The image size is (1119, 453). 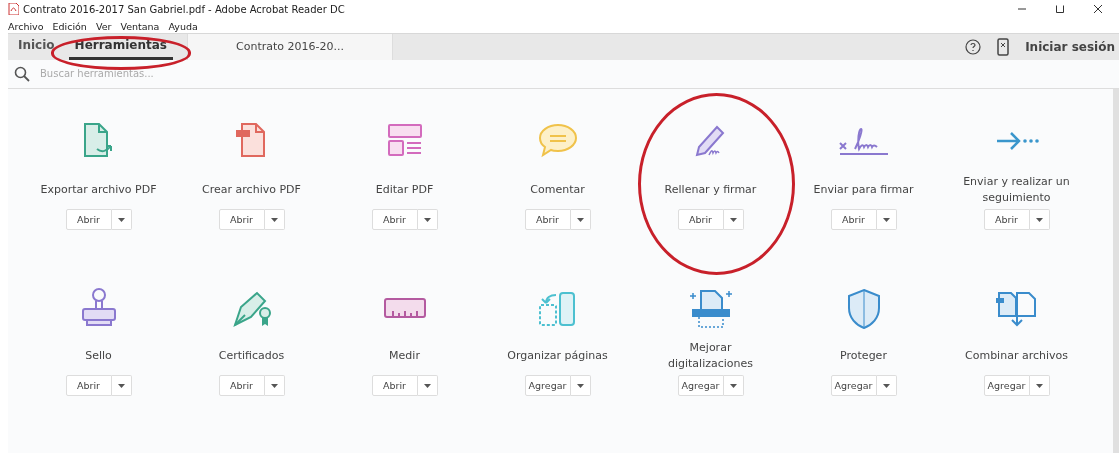 What do you see at coordinates (1016, 190) in the screenshot?
I see `tool-label: Enviar y realizar un seguimiento` at bounding box center [1016, 190].